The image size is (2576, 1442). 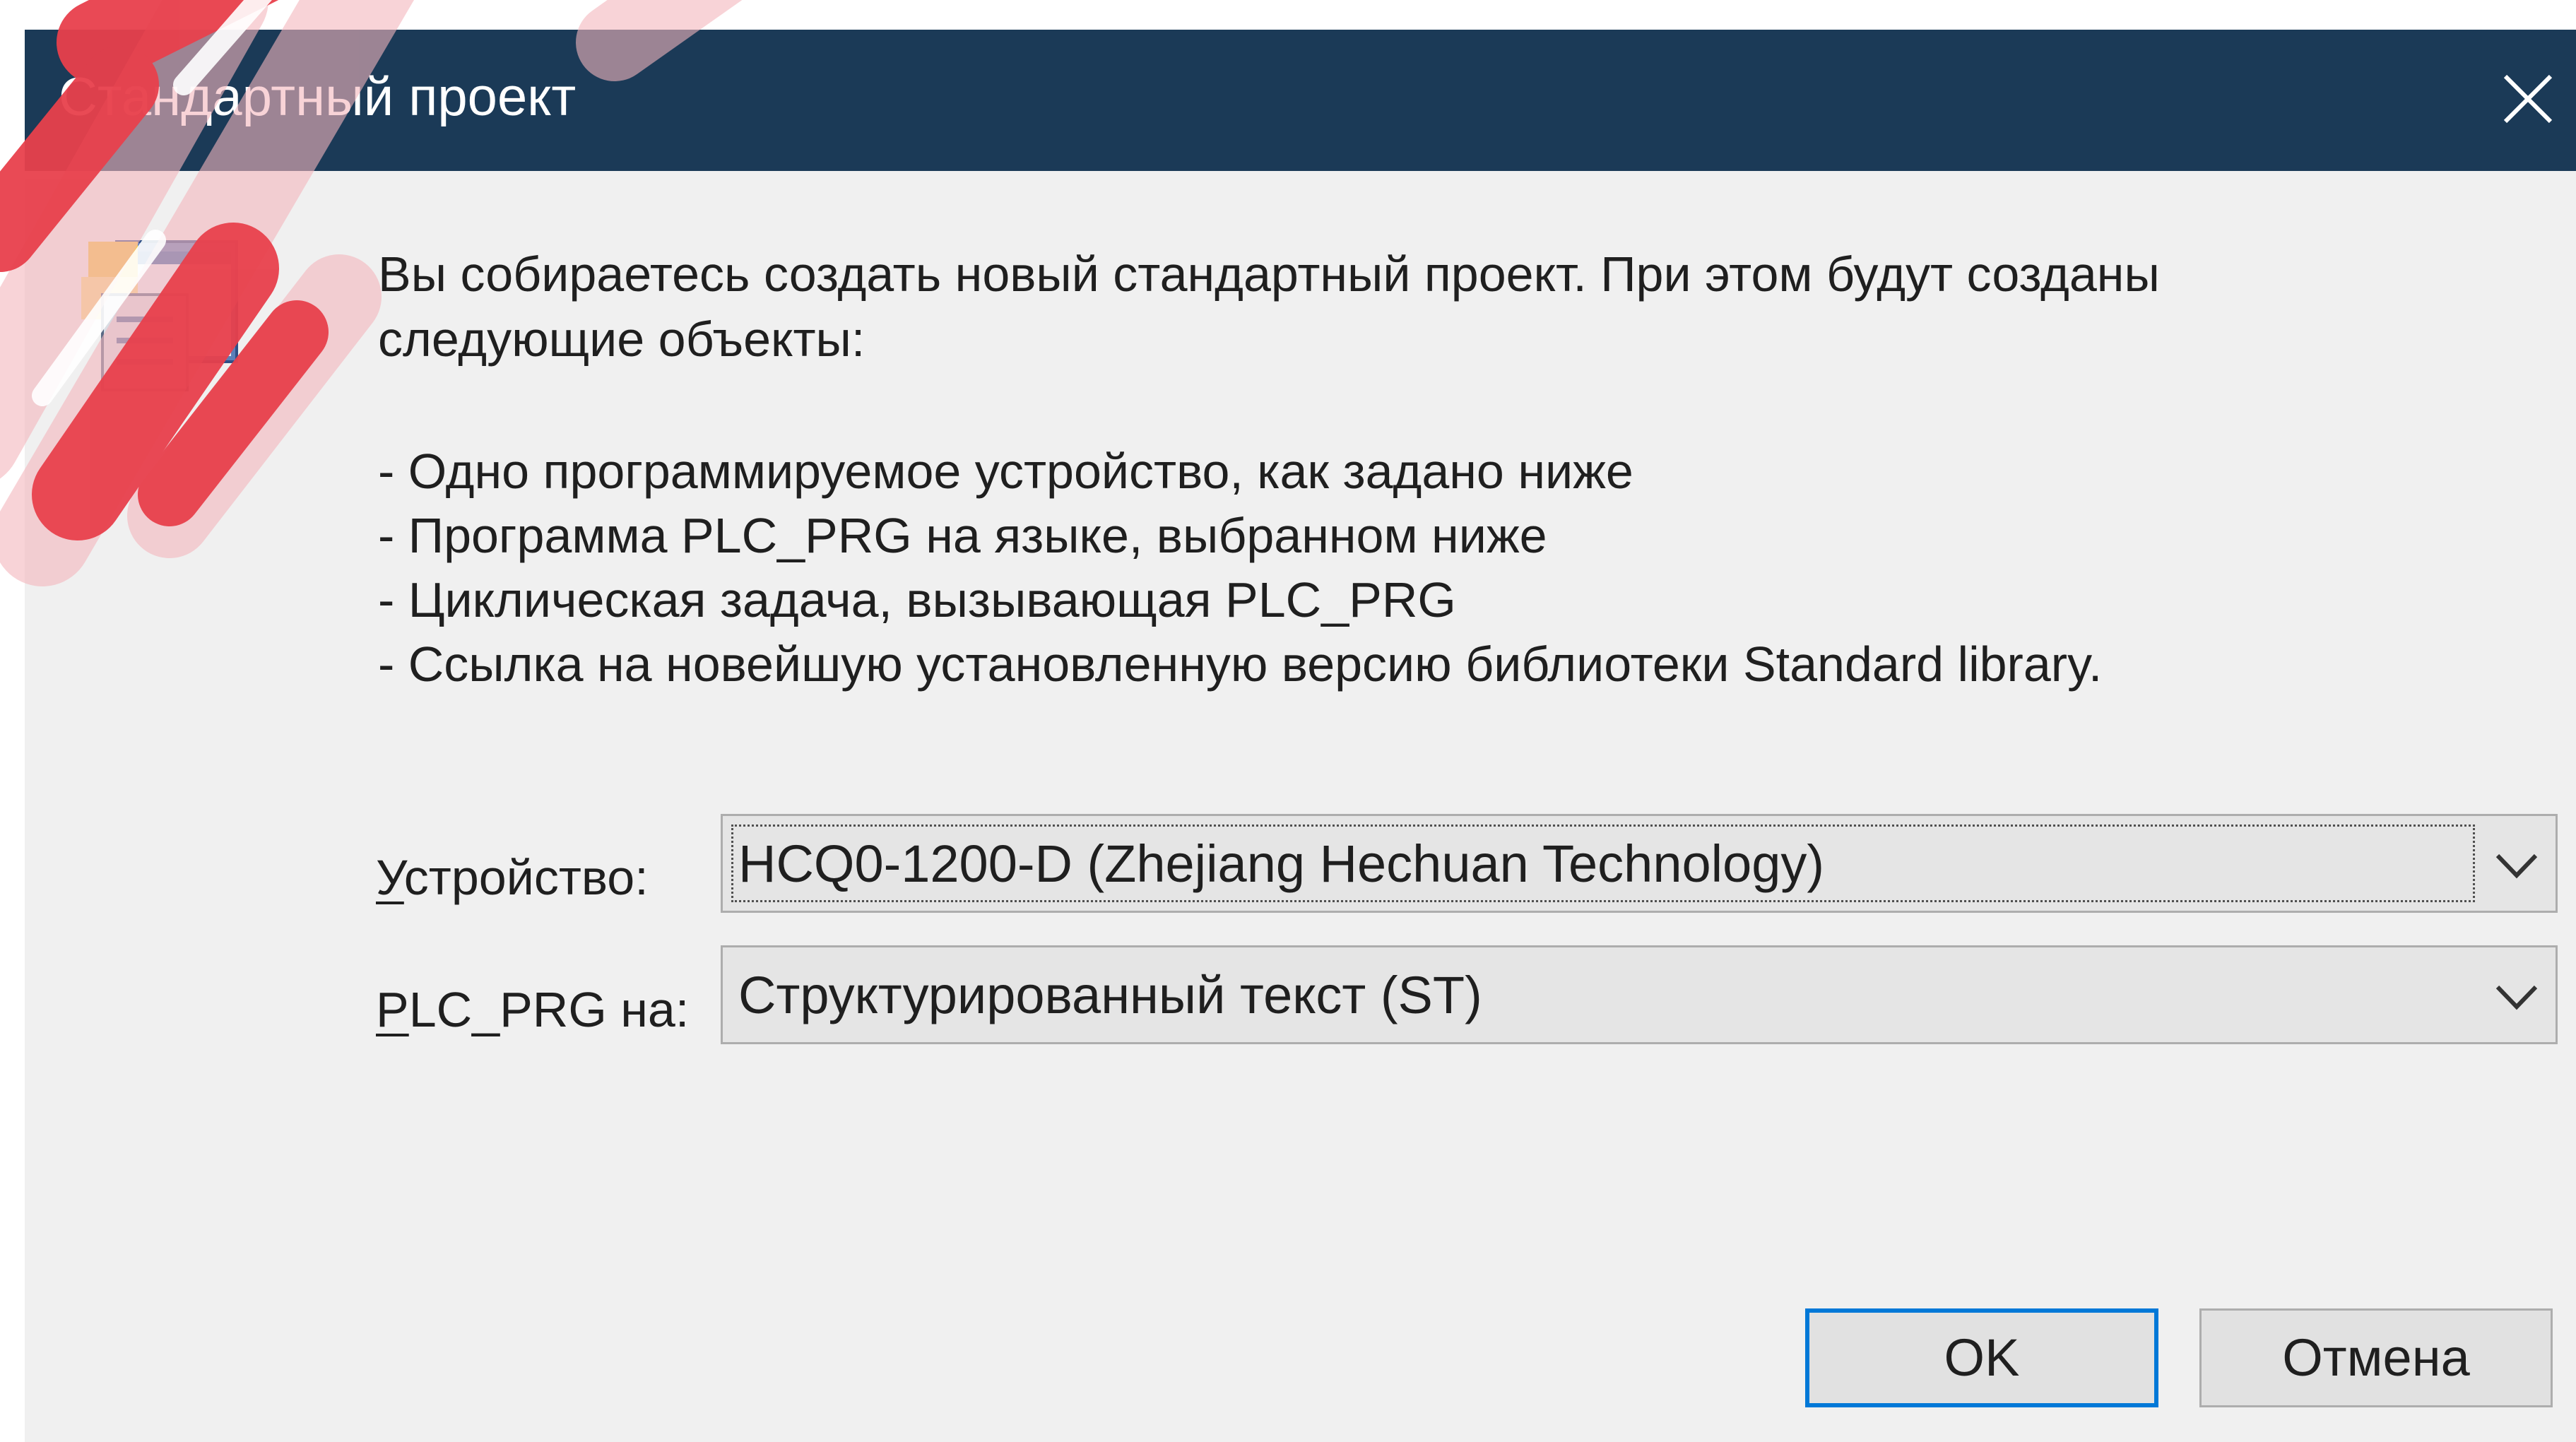 What do you see at coordinates (159, 312) in the screenshot?
I see `standard-project-icon` at bounding box center [159, 312].